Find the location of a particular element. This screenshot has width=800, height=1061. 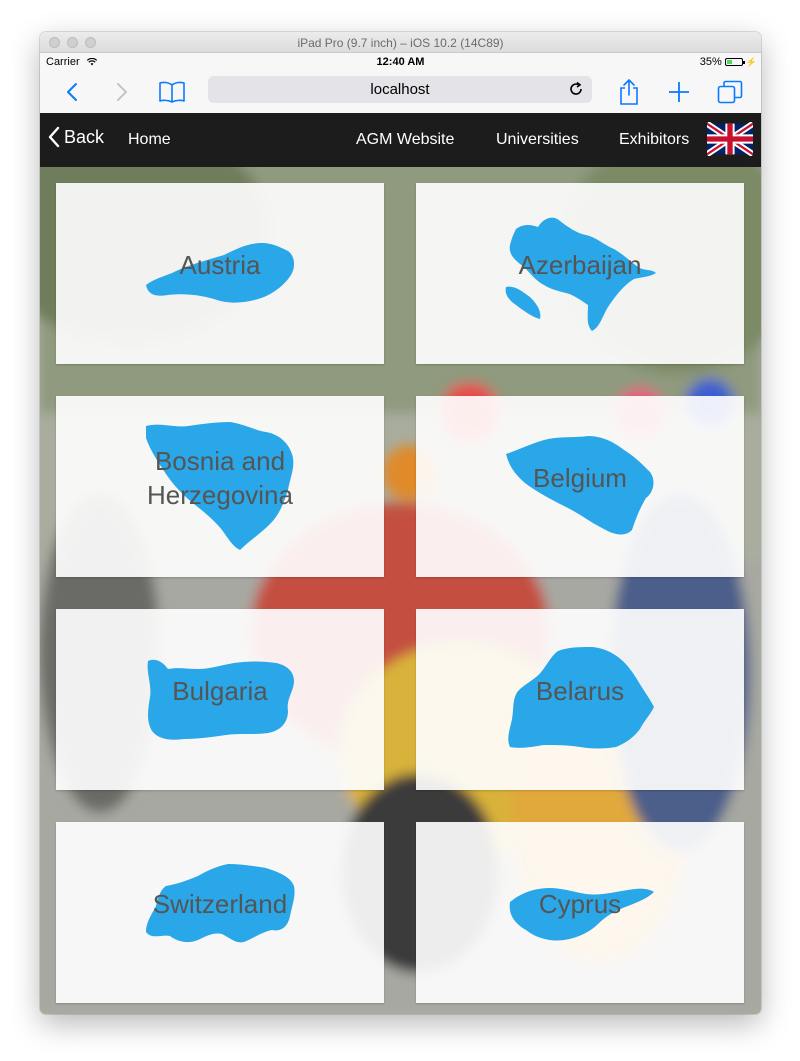

country-name: Cyprus is located at coordinates (580, 904).